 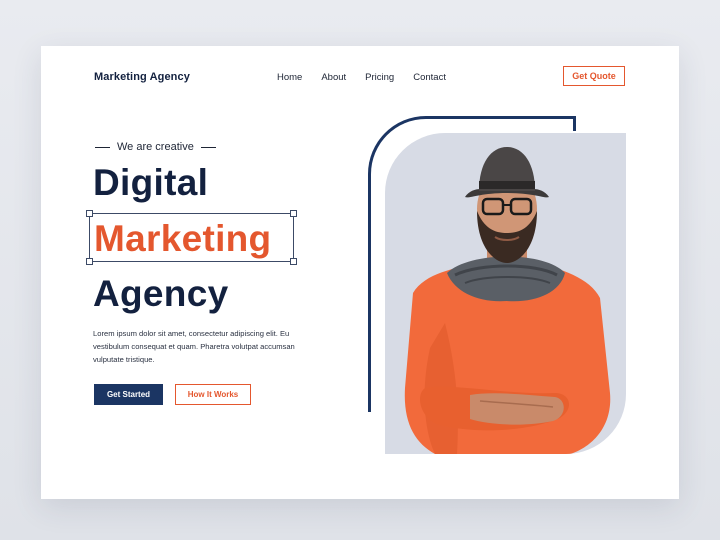 I want to click on hero-title-marketing: Marketing, so click(x=183, y=238).